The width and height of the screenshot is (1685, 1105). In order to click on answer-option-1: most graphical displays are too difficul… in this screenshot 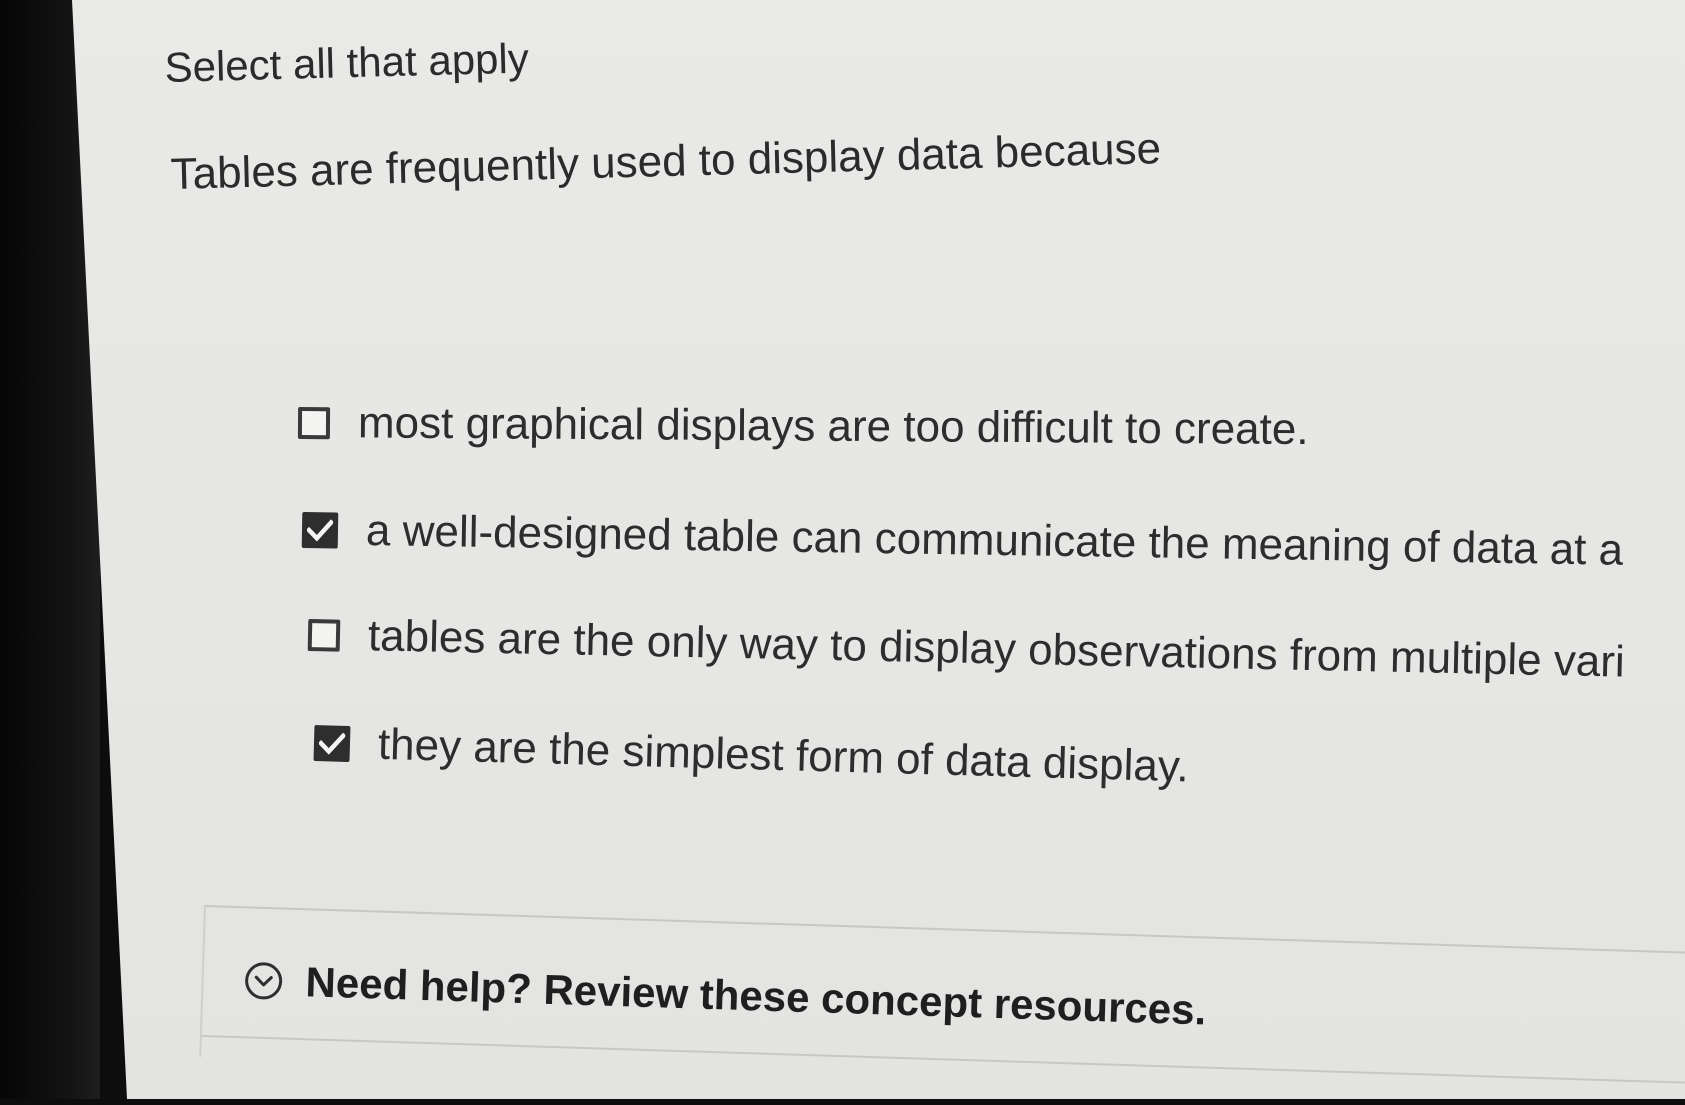, I will do `click(803, 426)`.